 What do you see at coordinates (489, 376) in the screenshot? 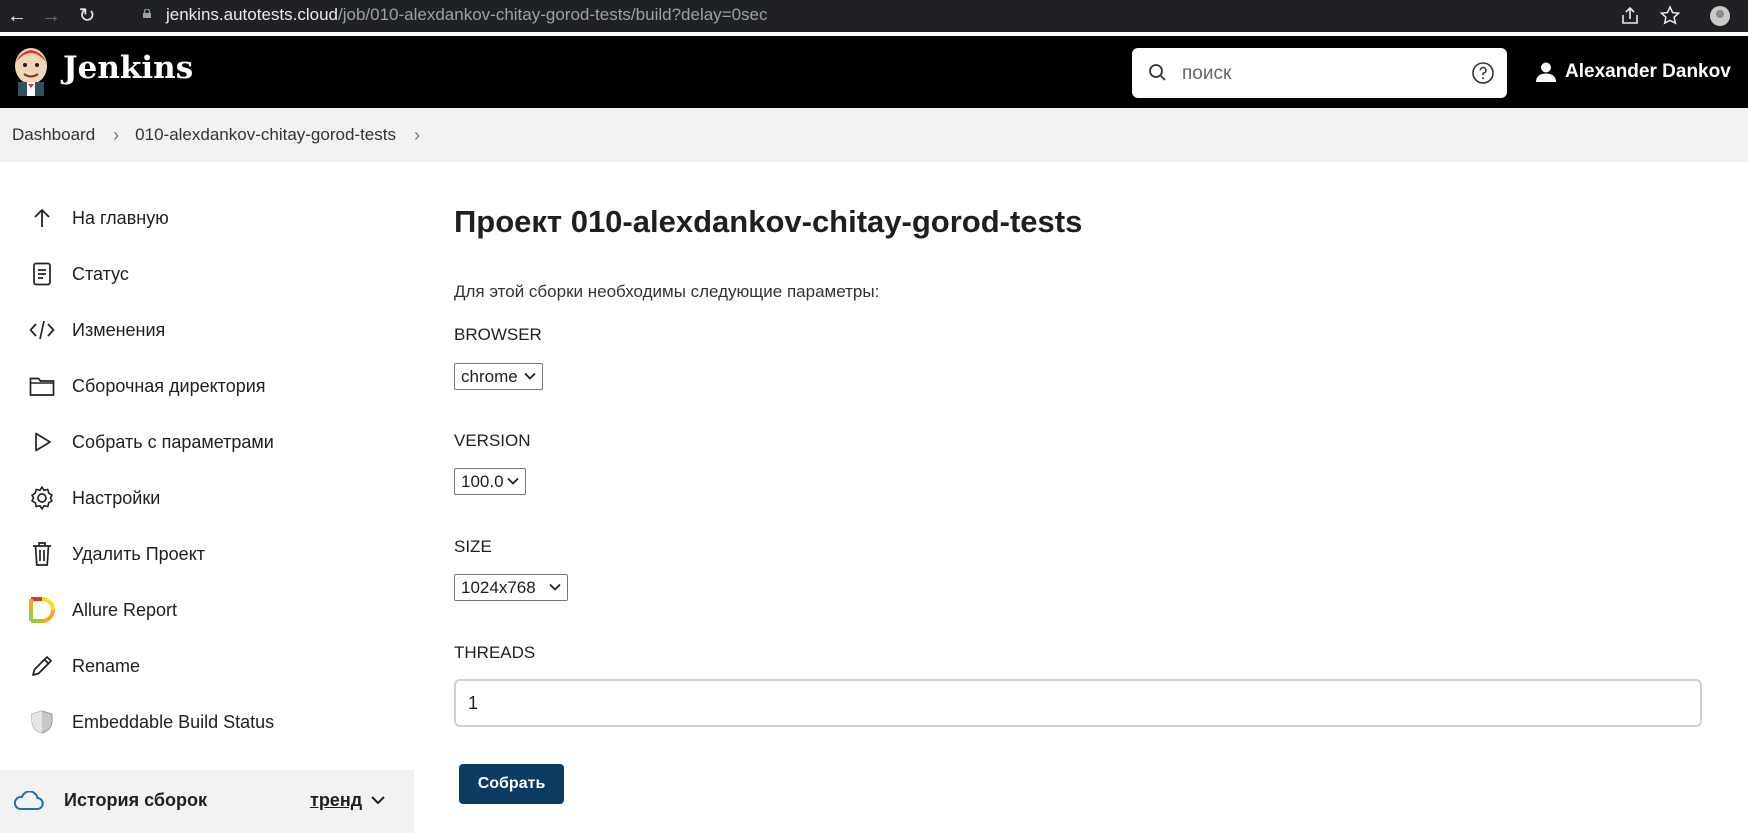
I see `browser-select-value: chrome` at bounding box center [489, 376].